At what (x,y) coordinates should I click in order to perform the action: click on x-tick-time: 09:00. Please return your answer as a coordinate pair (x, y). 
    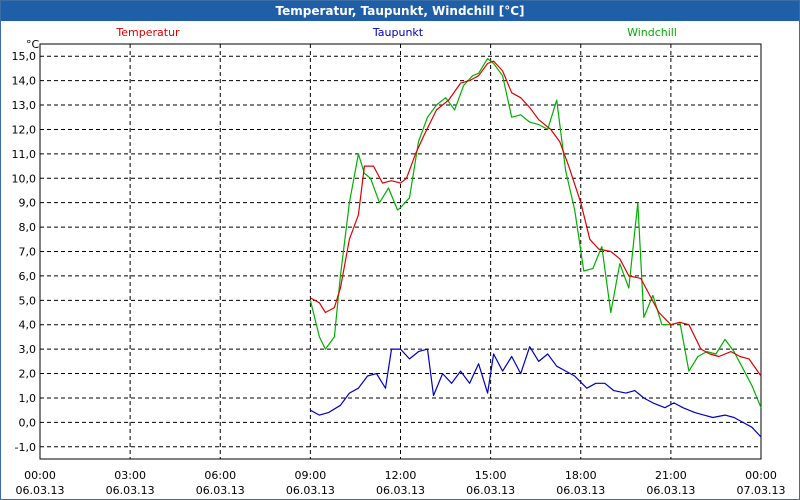
    Looking at the image, I should click on (311, 475).